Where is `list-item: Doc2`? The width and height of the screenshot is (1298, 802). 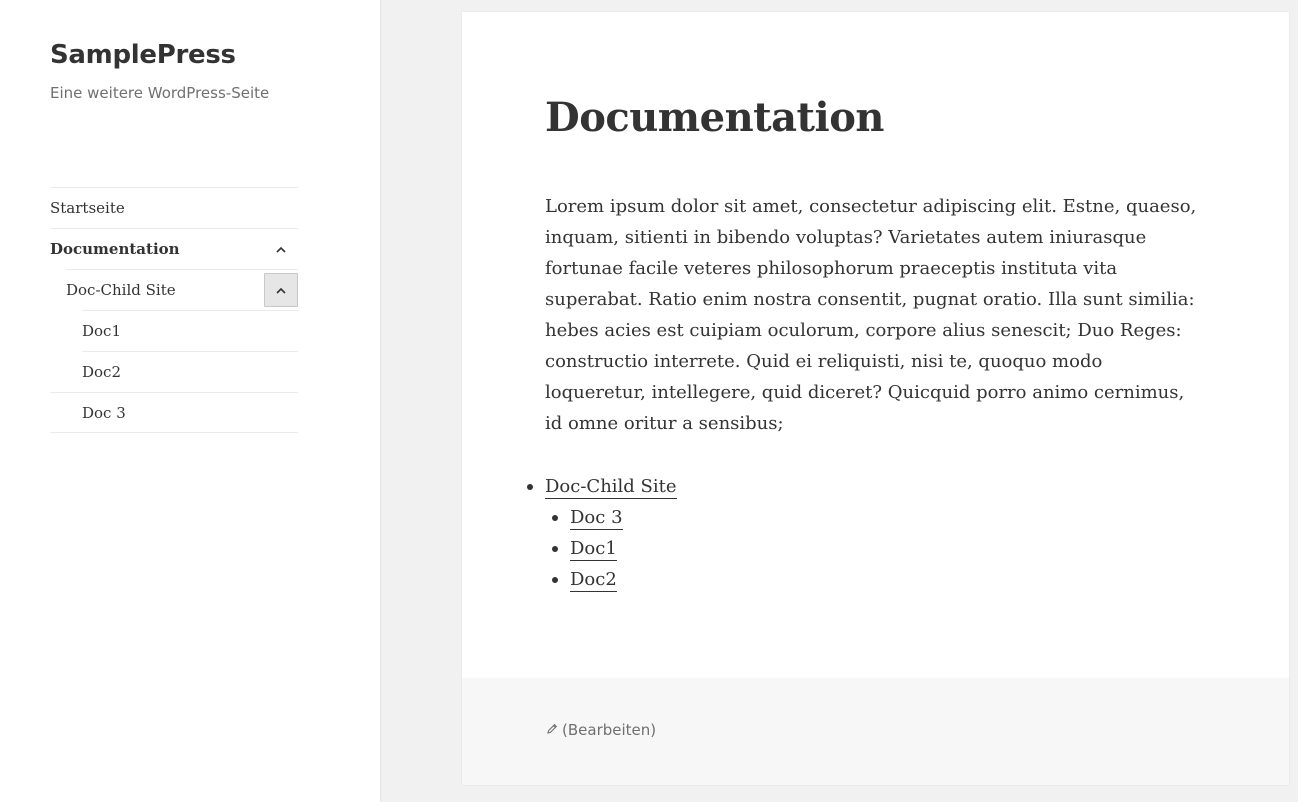
list-item: Doc2 is located at coordinates (614, 579).